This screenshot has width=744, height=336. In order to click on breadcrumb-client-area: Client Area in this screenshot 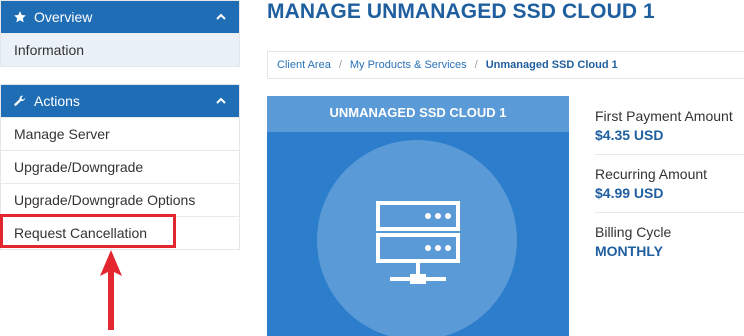, I will do `click(304, 65)`.